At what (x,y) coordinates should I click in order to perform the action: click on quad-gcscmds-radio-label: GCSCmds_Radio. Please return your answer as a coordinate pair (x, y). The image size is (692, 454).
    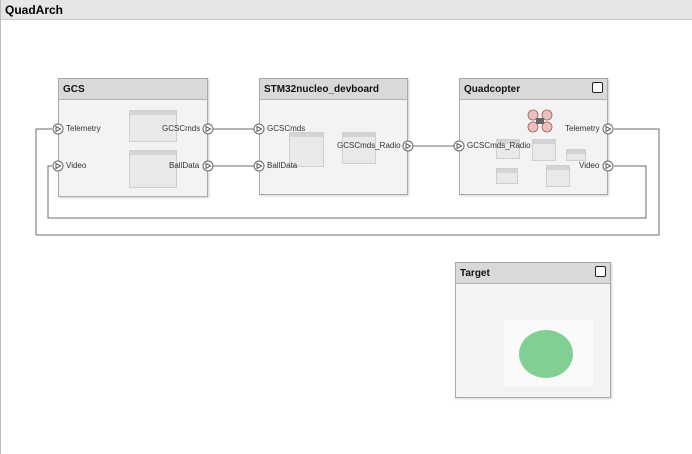
    Looking at the image, I should click on (499, 145).